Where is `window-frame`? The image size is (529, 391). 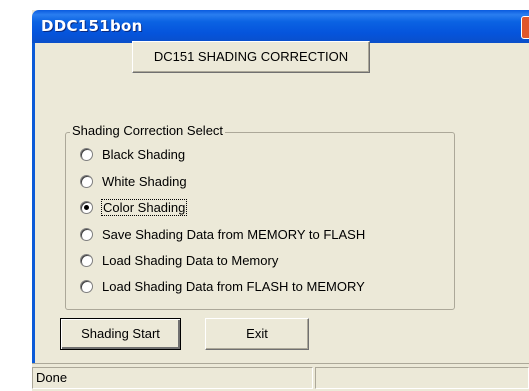
window-frame is located at coordinates (33, 217).